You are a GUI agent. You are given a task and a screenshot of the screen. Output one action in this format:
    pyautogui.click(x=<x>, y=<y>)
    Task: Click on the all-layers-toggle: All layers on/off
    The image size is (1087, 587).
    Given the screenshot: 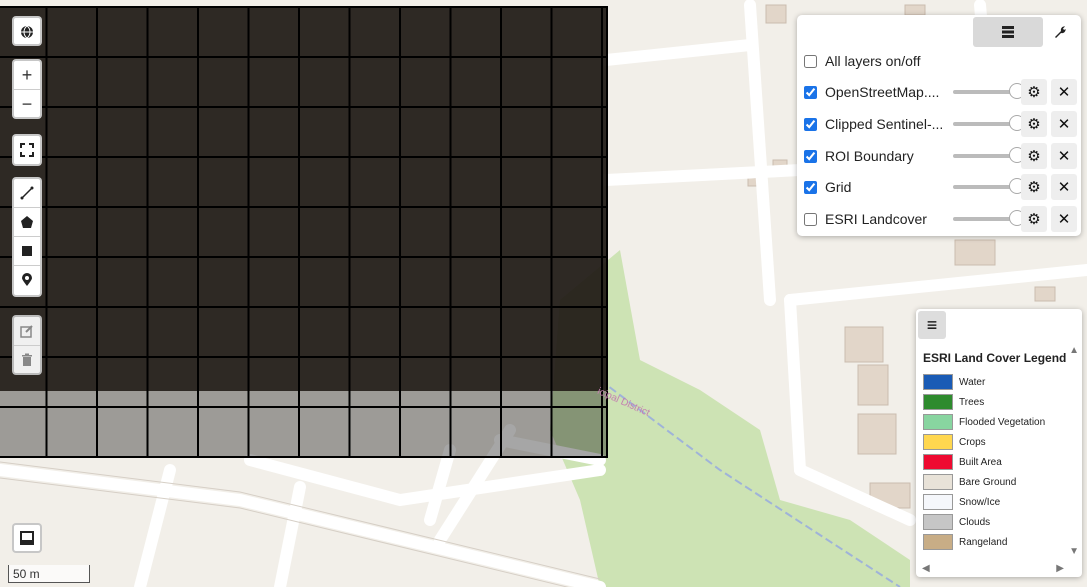 What is the action you would take?
    pyautogui.click(x=939, y=61)
    